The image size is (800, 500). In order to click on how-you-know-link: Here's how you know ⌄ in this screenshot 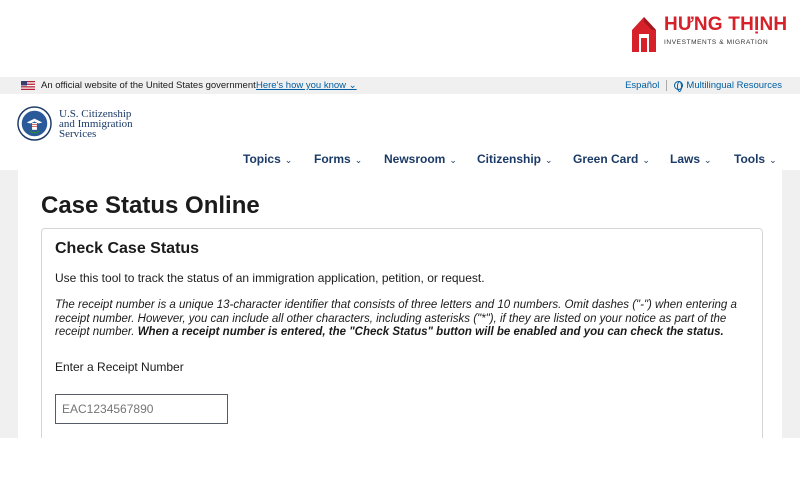, I will do `click(306, 85)`.